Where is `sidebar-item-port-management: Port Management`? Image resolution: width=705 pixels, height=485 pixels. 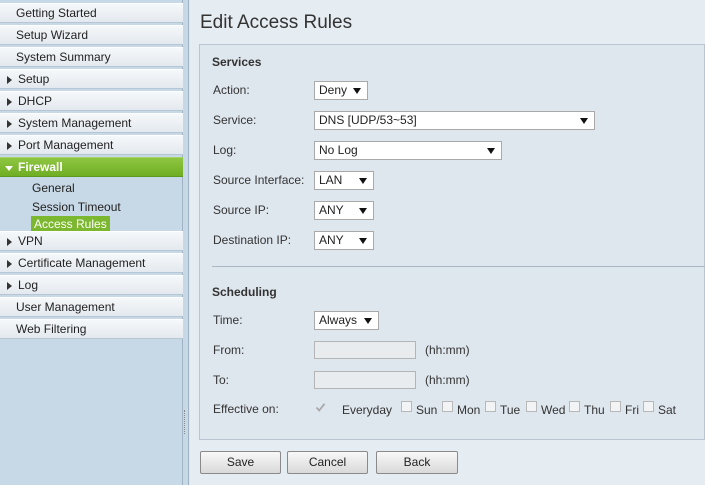 sidebar-item-port-management: Port Management is located at coordinates (91, 145).